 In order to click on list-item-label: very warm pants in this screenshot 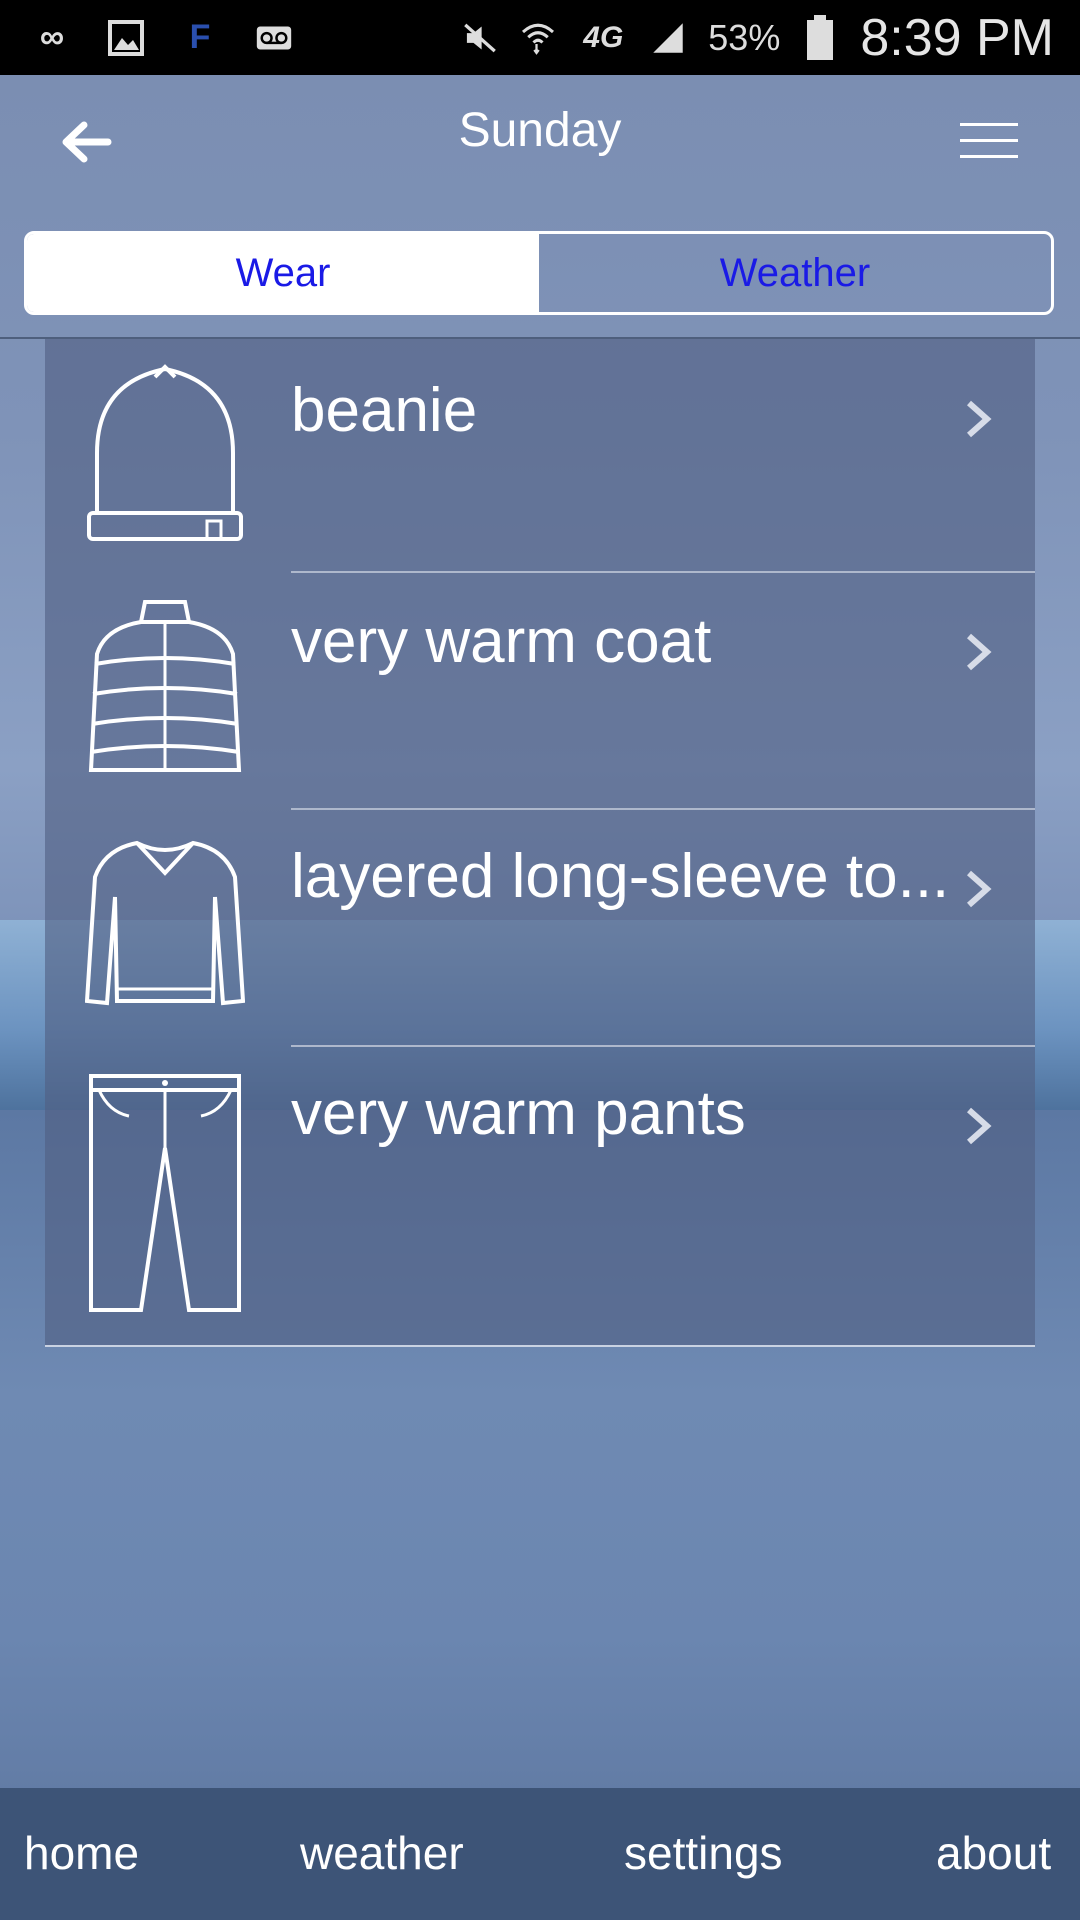, I will do `click(518, 1113)`.